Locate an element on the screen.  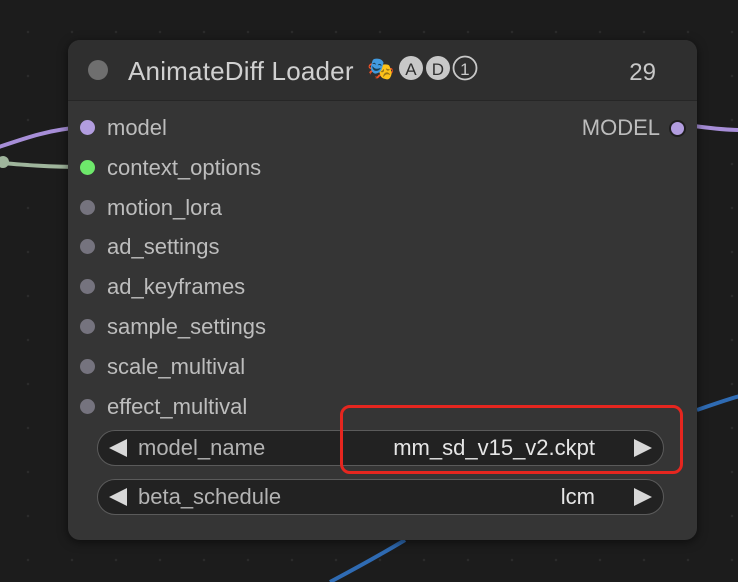
input-label-scale-multival: scale_multival is located at coordinates (176, 366).